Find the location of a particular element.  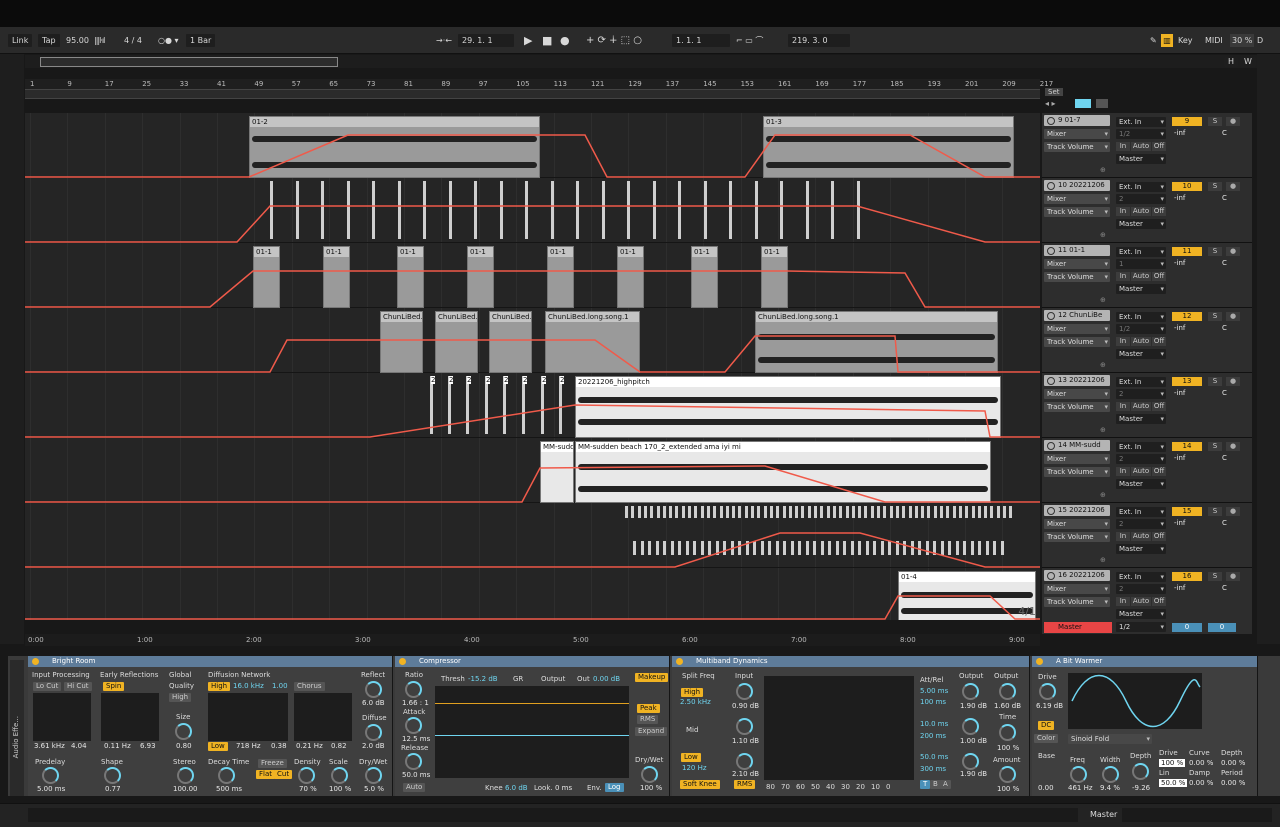

track-lane-16: 01-4 is located at coordinates (532, 594).